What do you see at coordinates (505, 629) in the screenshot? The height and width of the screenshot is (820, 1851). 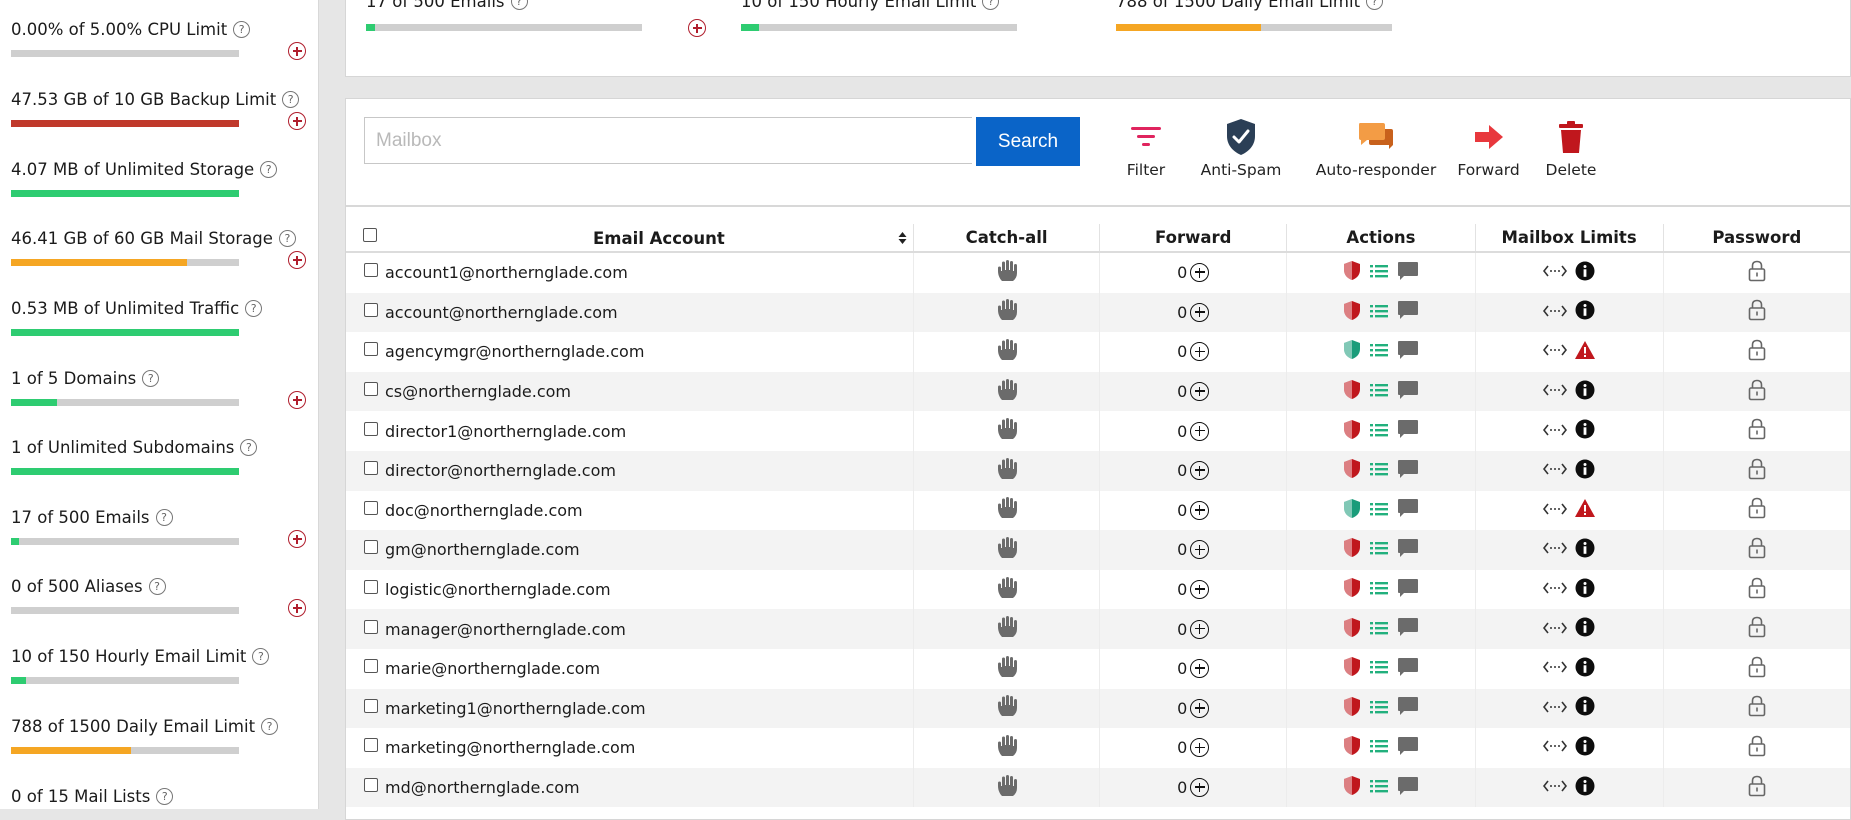 I see `email-address: manager@northernglade.com` at bounding box center [505, 629].